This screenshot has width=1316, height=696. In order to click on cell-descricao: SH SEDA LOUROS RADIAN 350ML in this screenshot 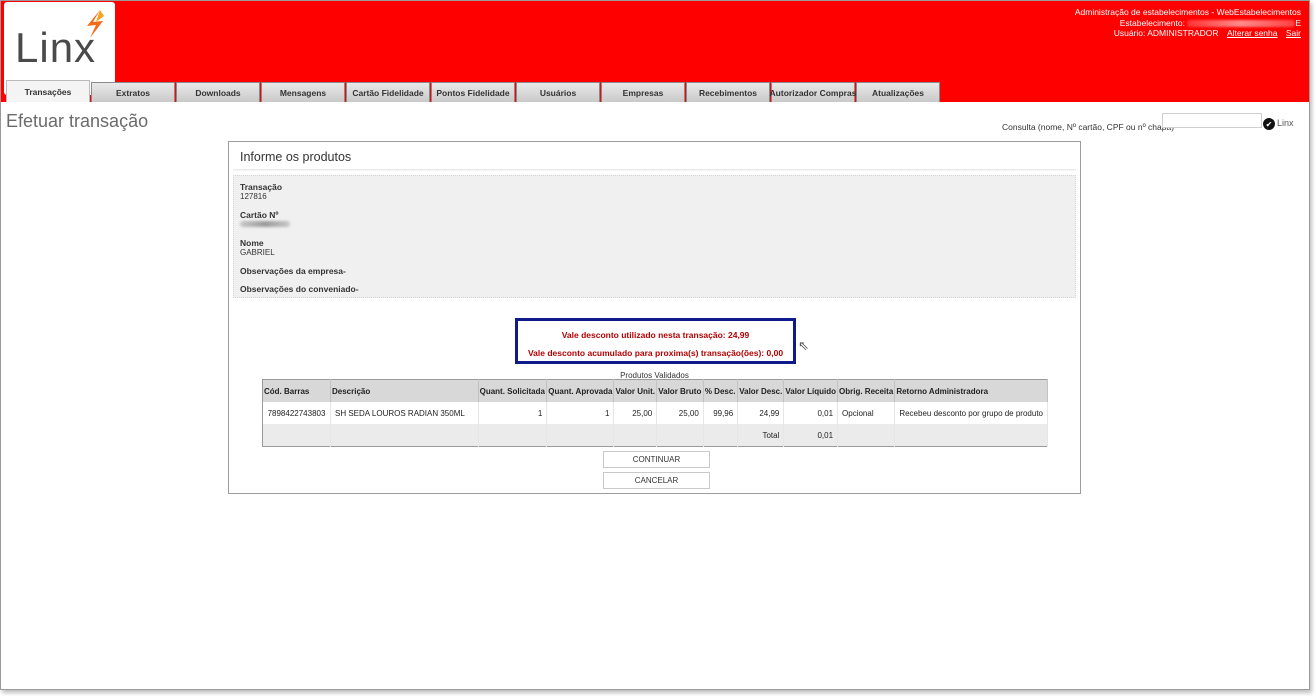, I will do `click(404, 413)`.